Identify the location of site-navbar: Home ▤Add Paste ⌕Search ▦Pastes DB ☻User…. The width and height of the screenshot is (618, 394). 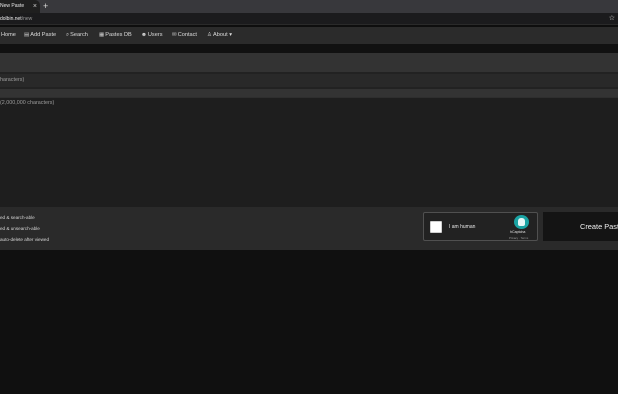
(309, 35).